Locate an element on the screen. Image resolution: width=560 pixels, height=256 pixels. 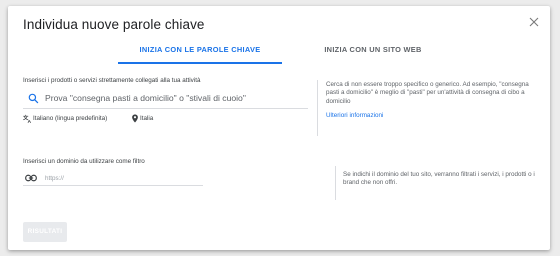
dialog-title: Individua nuove parole chiave is located at coordinates (114, 24).